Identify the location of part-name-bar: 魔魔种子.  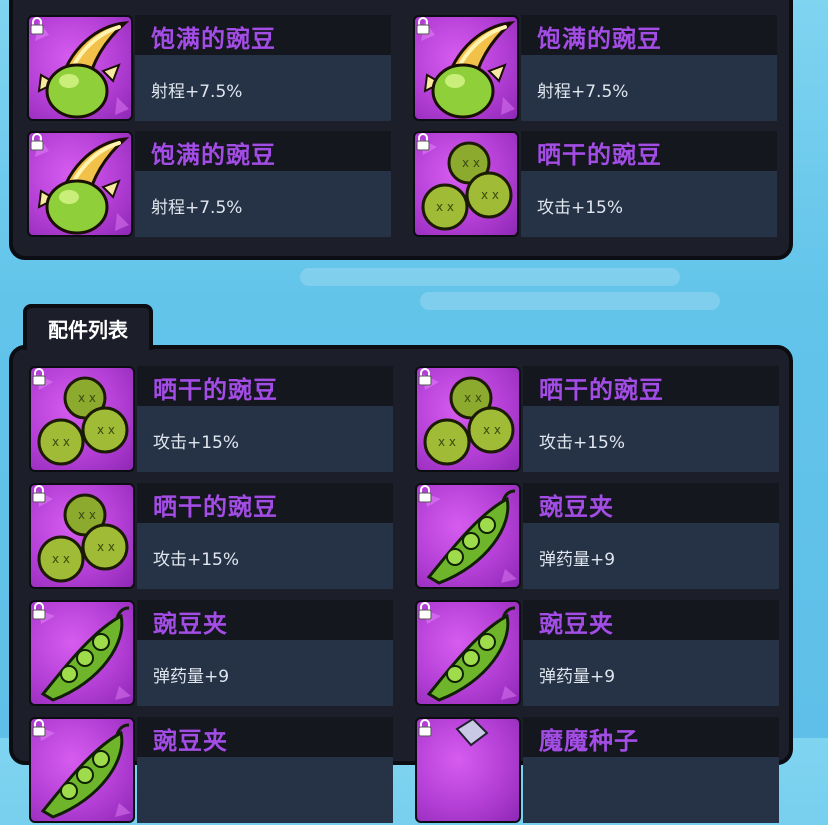
(651, 737).